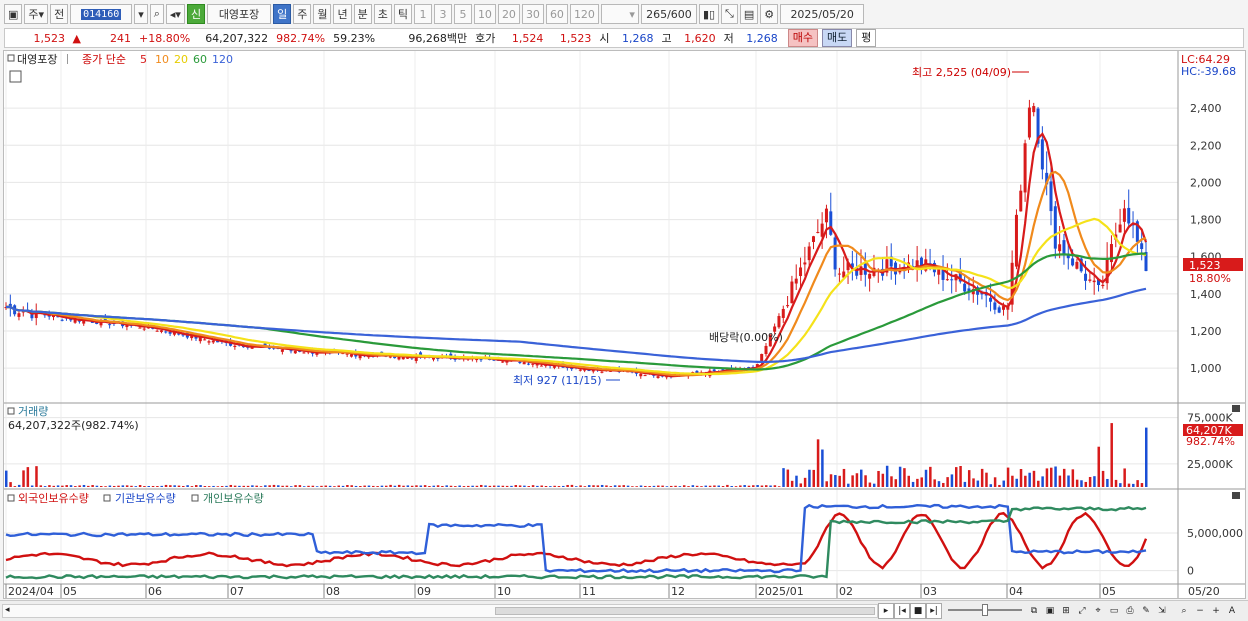  I want to click on minute-60: 60, so click(556, 14).